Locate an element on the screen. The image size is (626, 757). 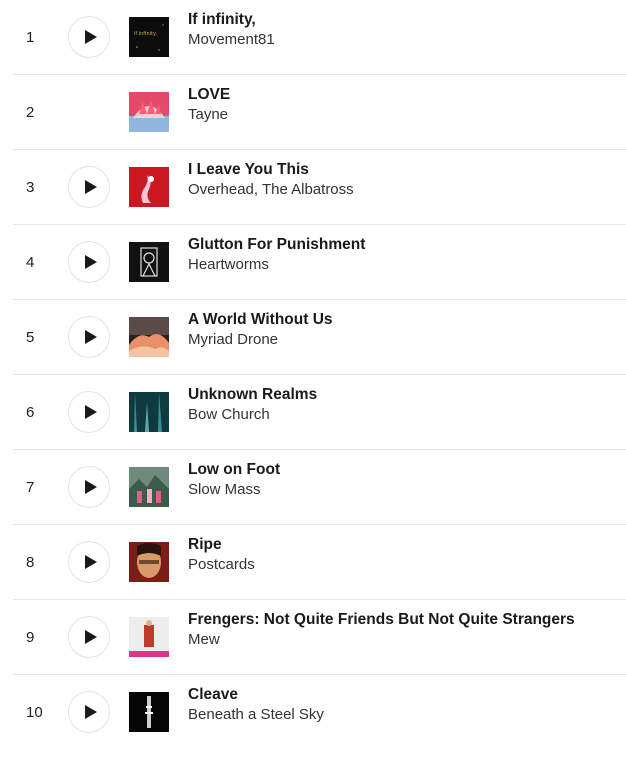
track-title: LOVE is located at coordinates (209, 95).